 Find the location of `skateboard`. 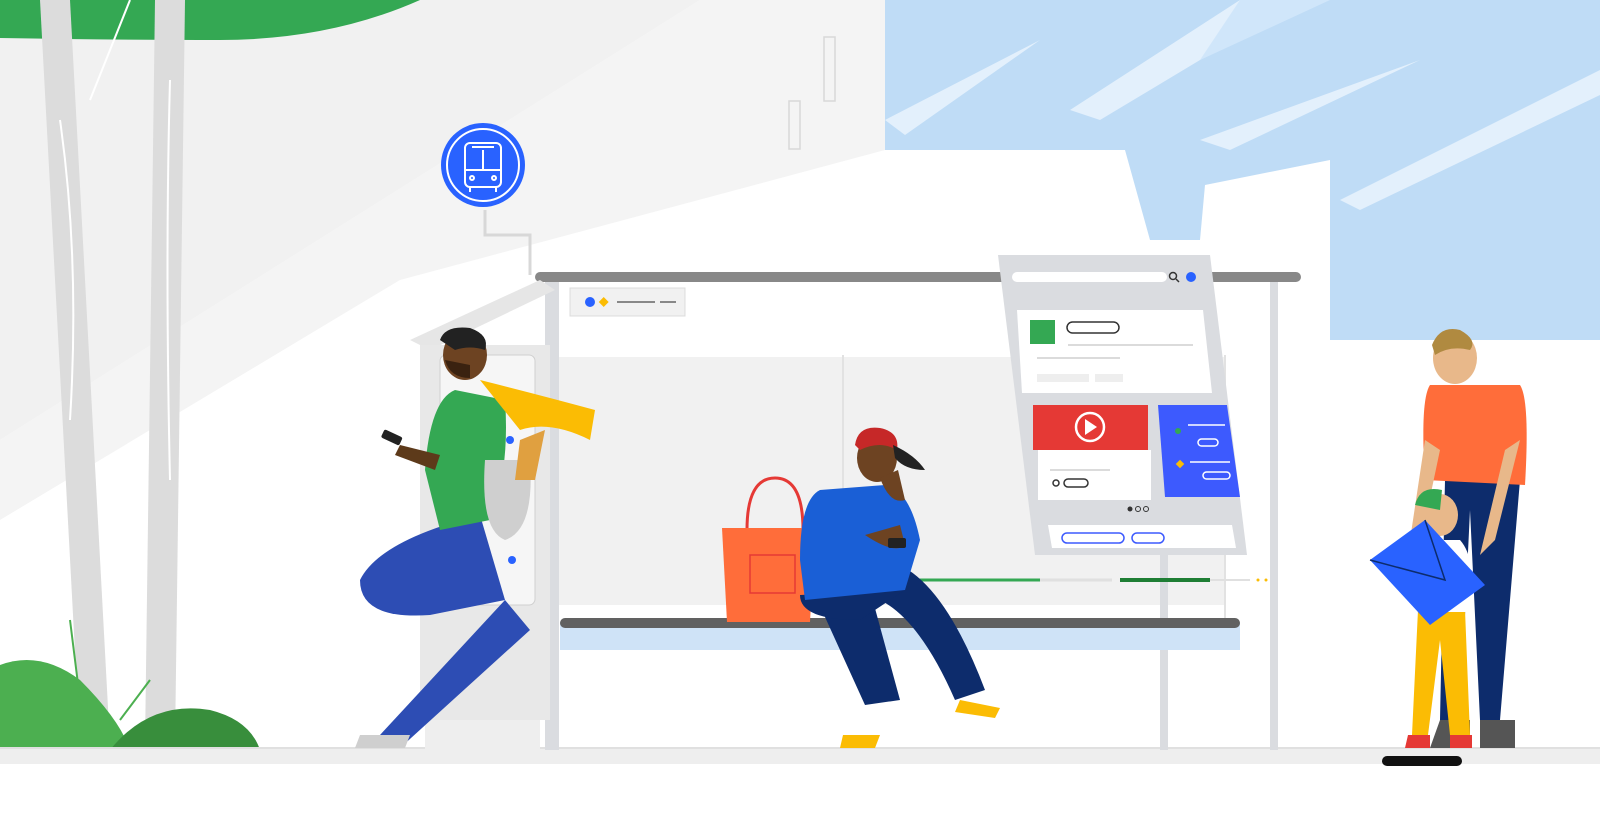

skateboard is located at coordinates (1422, 761).